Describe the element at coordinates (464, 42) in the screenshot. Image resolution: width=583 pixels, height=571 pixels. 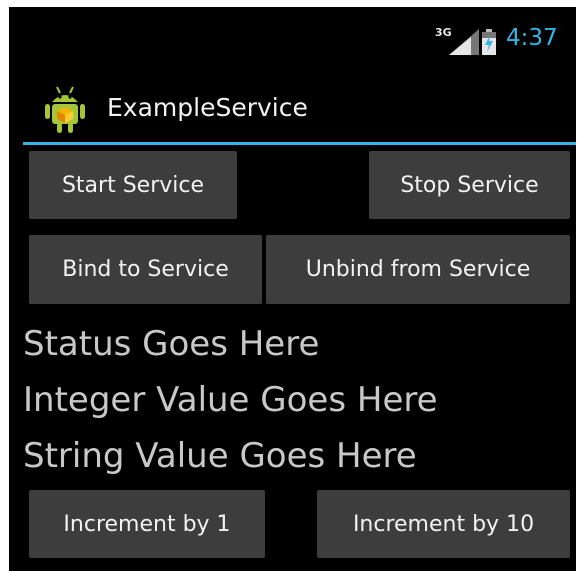
I see `signal-icon` at that location.